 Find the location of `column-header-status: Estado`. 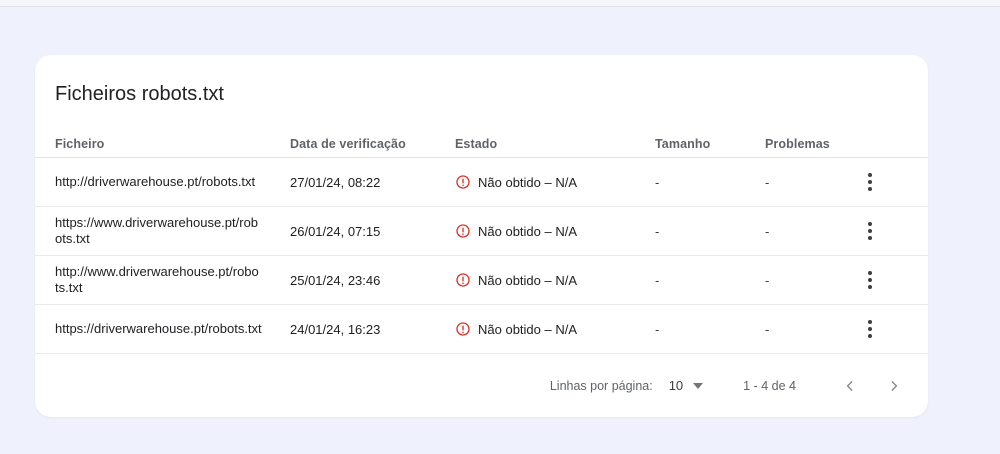

column-header-status: Estado is located at coordinates (476, 143).